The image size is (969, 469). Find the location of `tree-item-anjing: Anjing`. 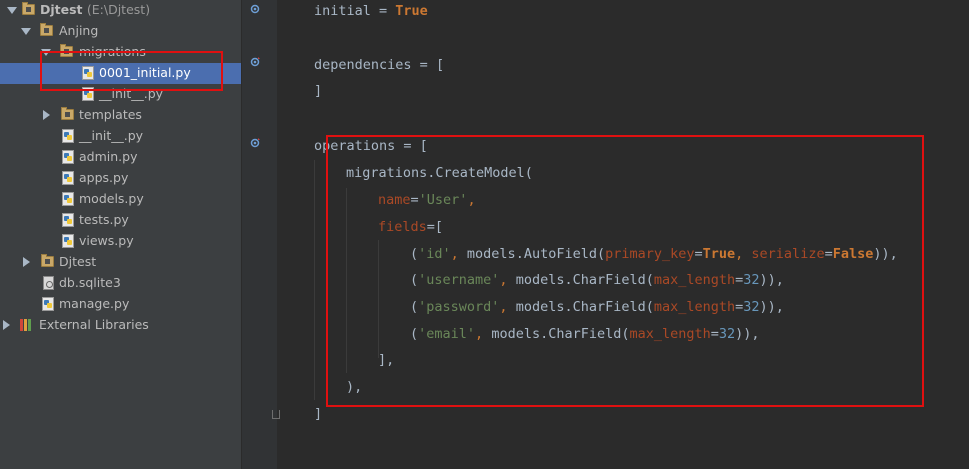

tree-item-anjing: Anjing is located at coordinates (120, 31).